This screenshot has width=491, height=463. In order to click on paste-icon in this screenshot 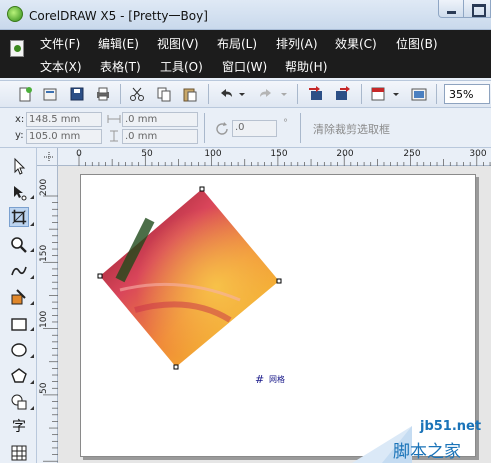, I will do `click(190, 94)`.